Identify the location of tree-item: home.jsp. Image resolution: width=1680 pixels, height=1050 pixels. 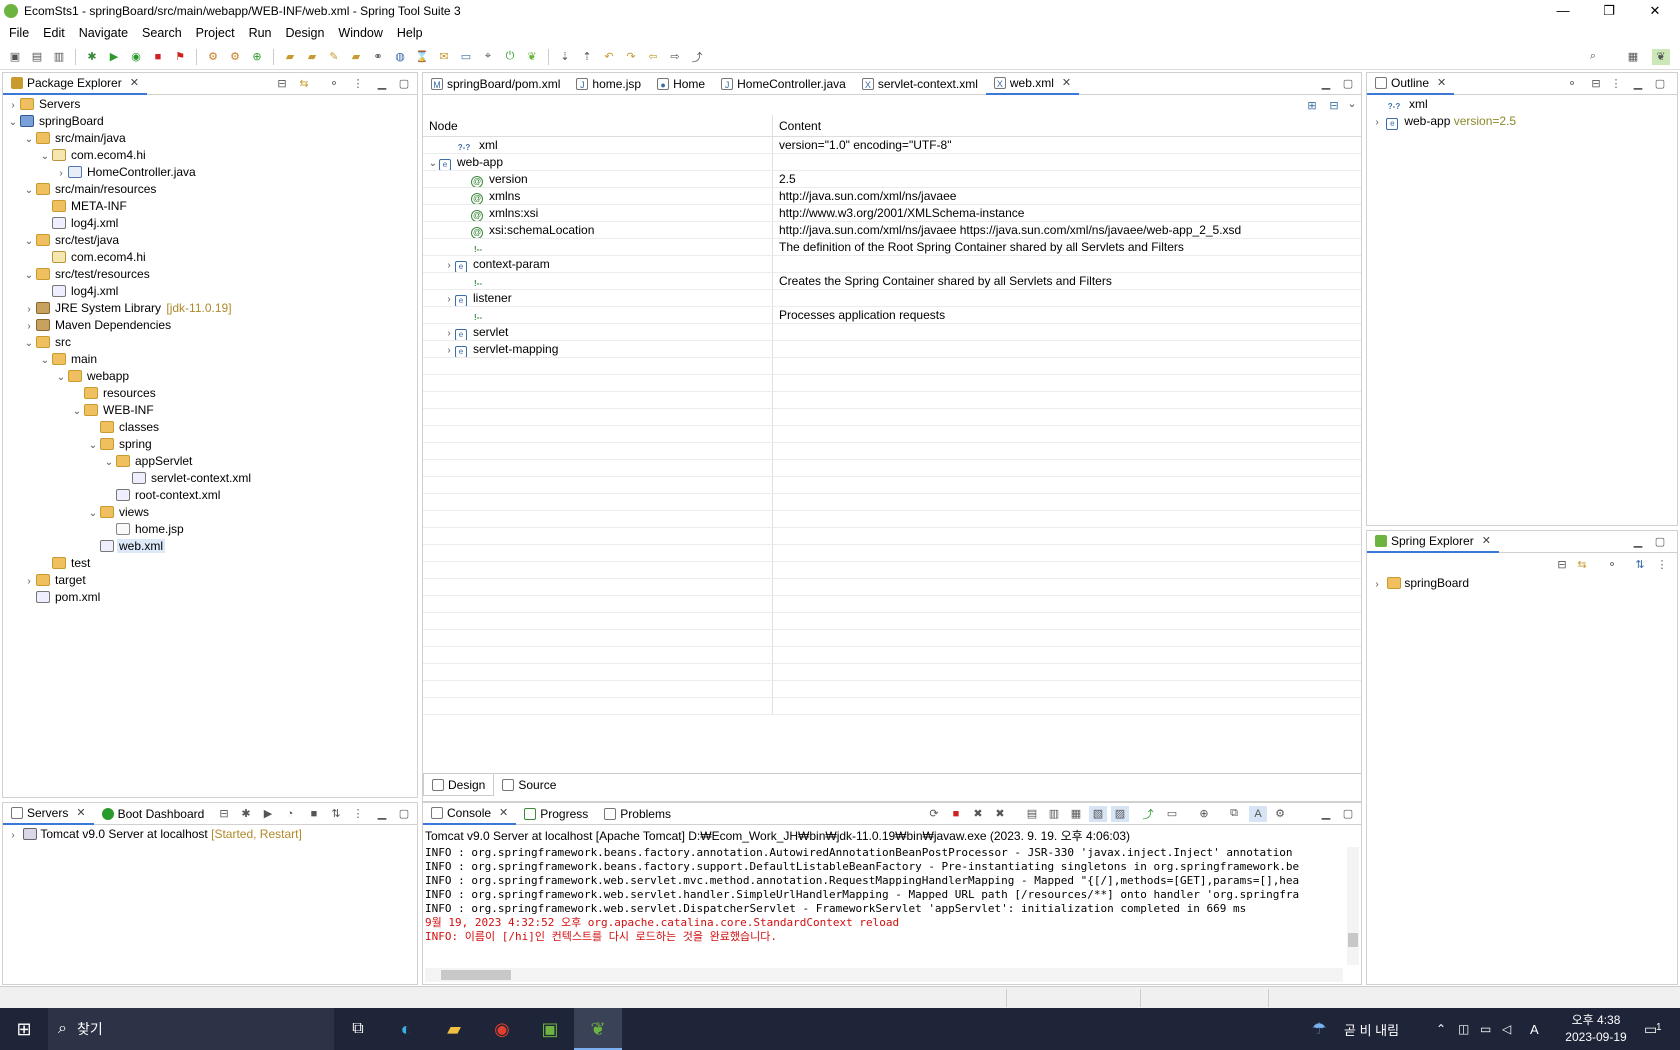
(210, 529).